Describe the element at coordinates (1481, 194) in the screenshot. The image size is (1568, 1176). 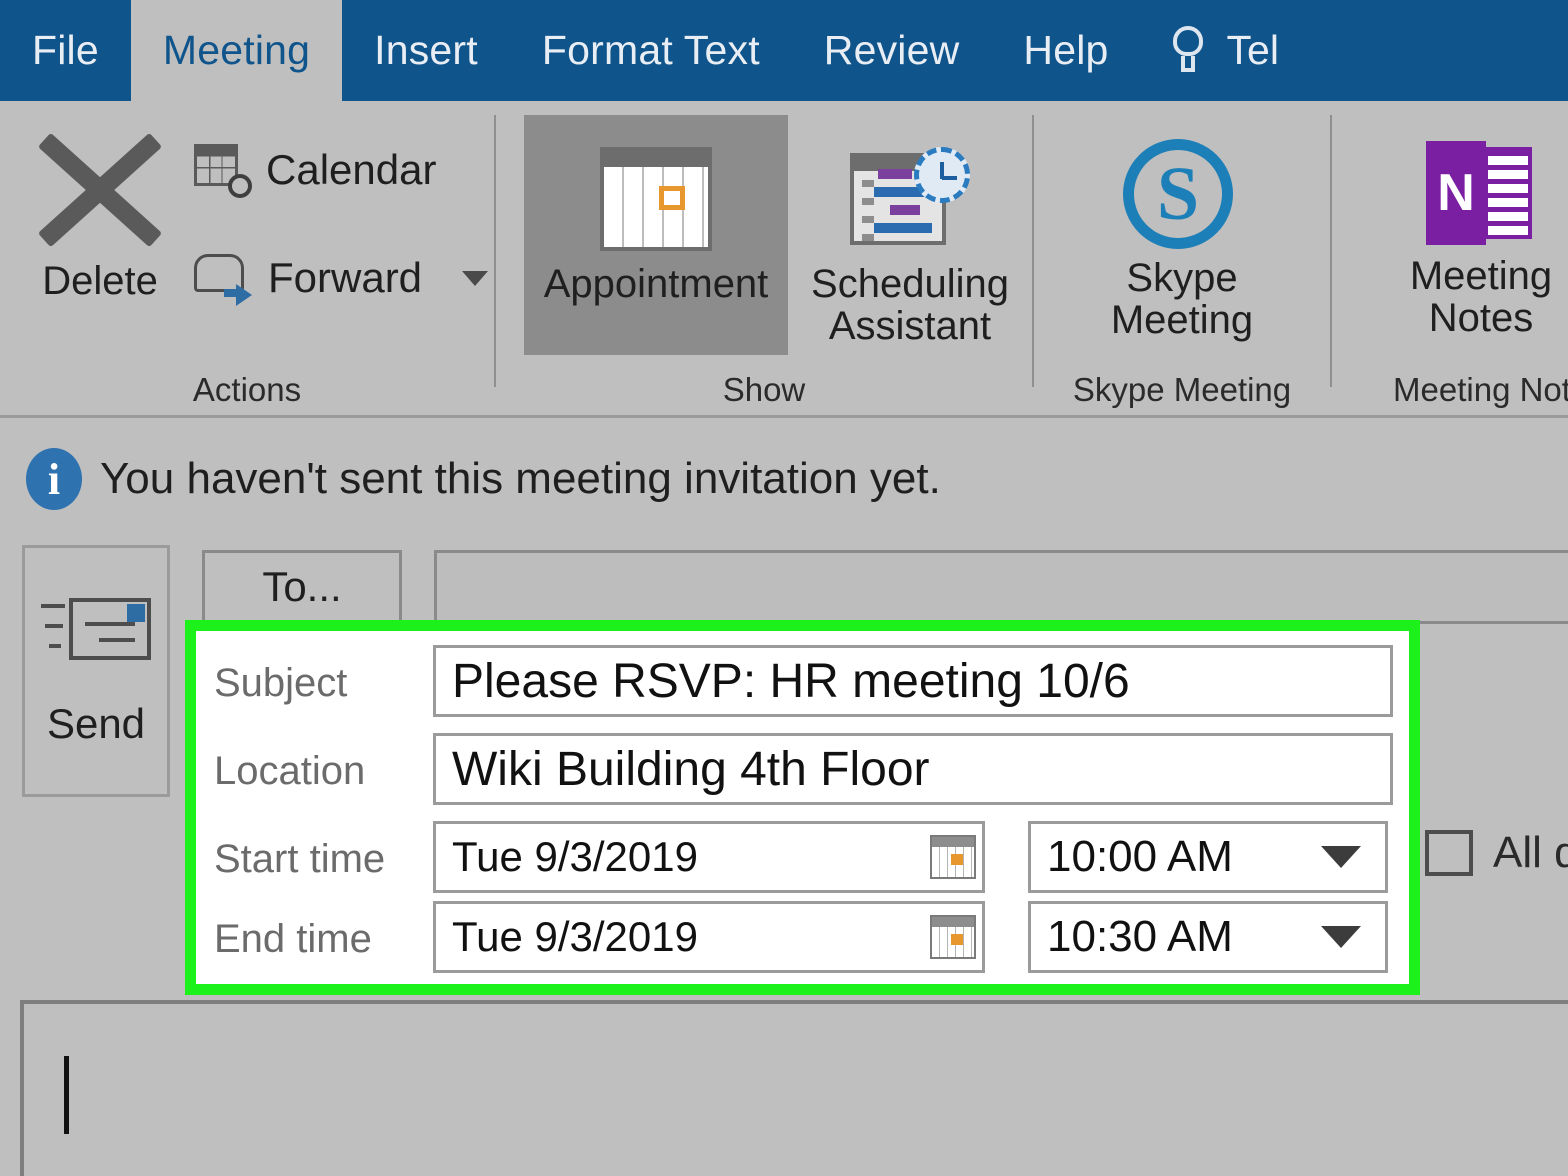
I see `onenote-icon: N` at that location.